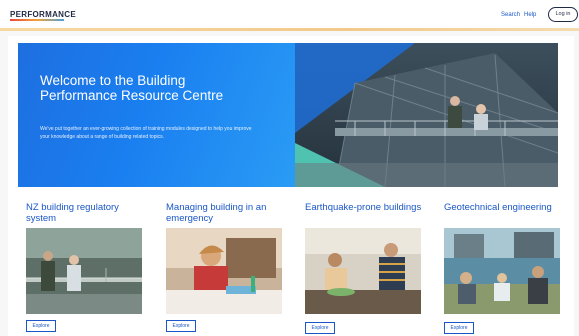  Describe the element at coordinates (86, 213) in the screenshot. I see `card-title: NZ building regulatory system` at that location.